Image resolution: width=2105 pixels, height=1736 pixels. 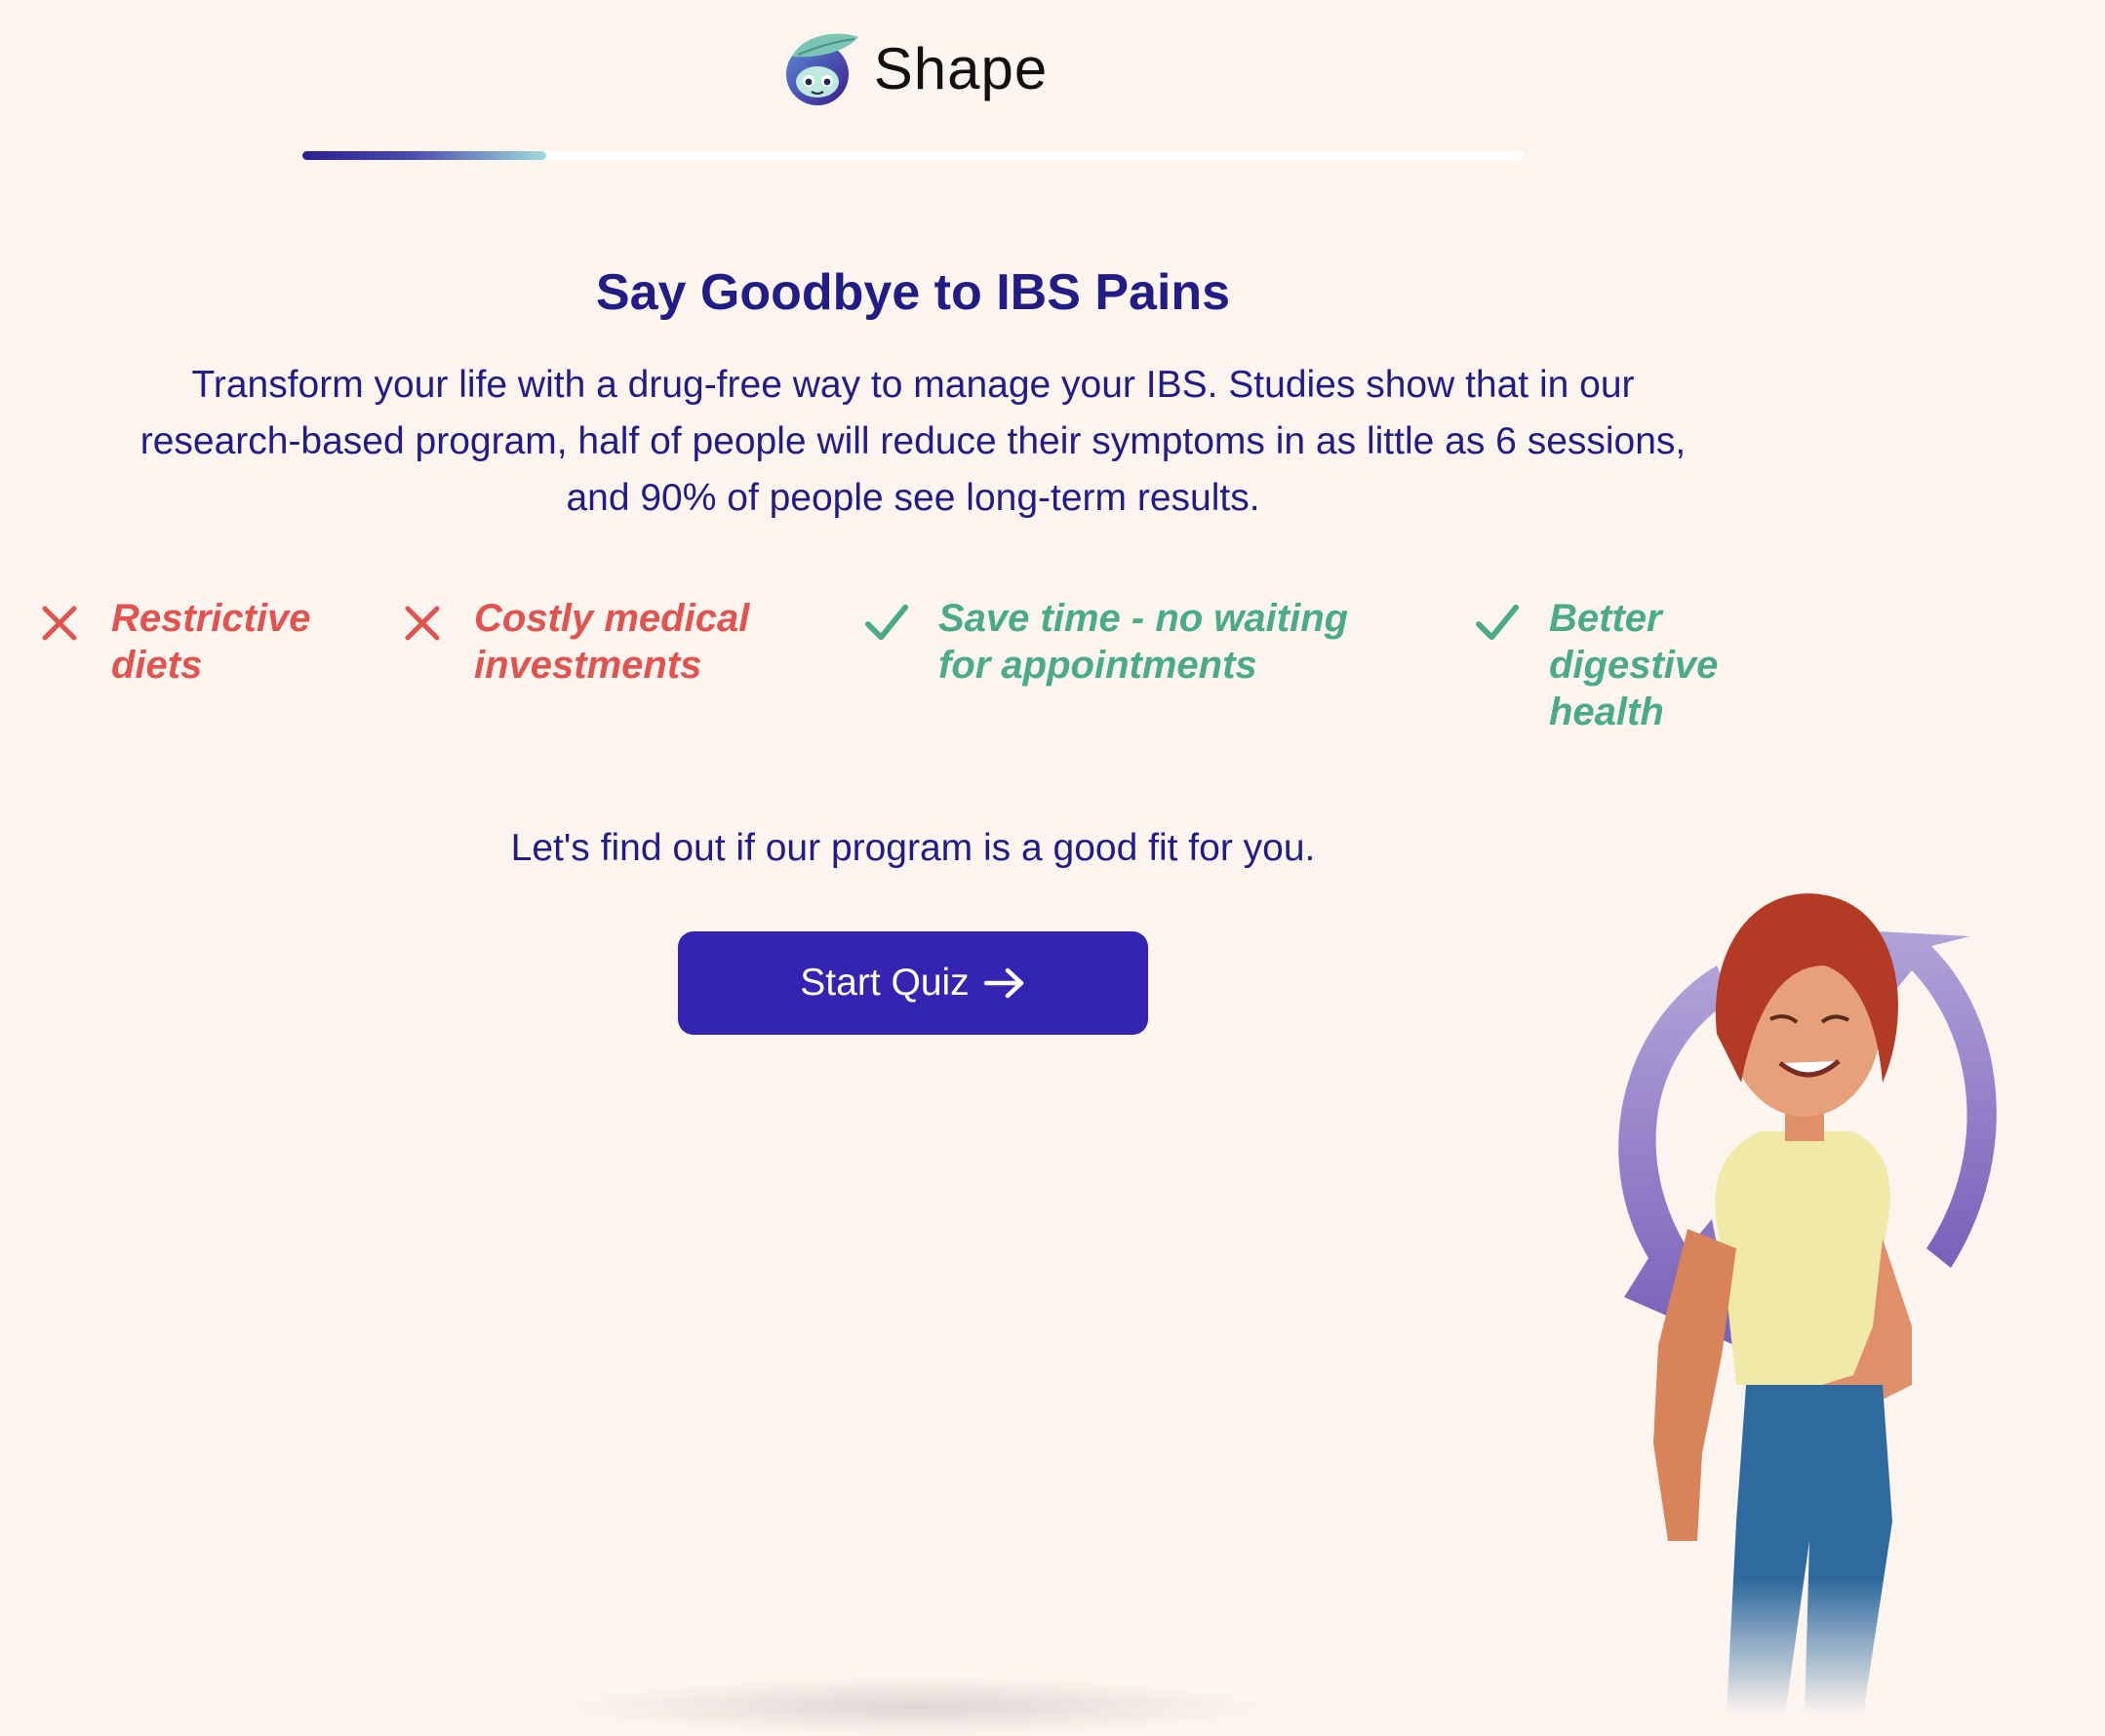 I want to click on woman-holding-stomach-illustration, so click(x=1814, y=1304).